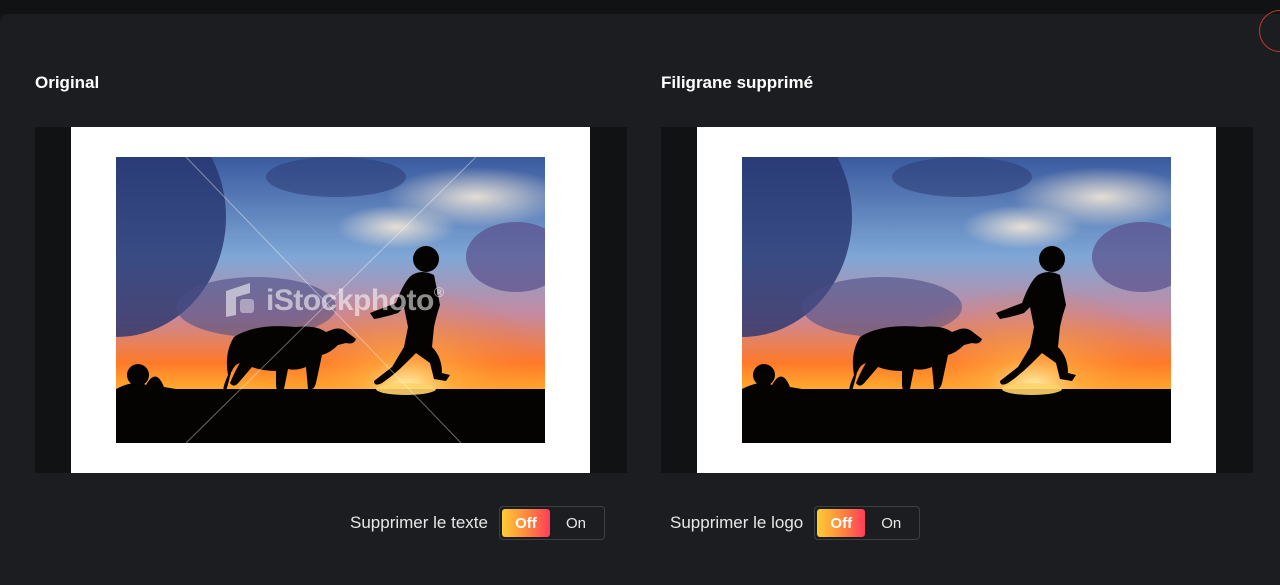  I want to click on remove-logo-off-option: Off, so click(841, 523).